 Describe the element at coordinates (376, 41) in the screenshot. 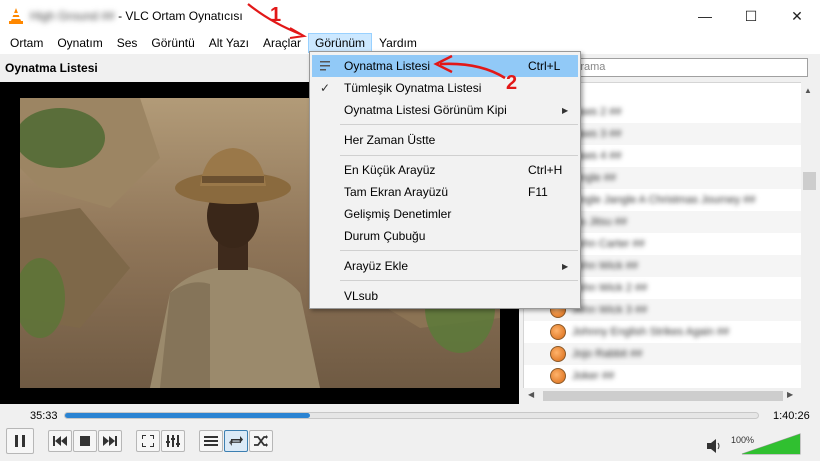

I see `annotation-overlay` at that location.